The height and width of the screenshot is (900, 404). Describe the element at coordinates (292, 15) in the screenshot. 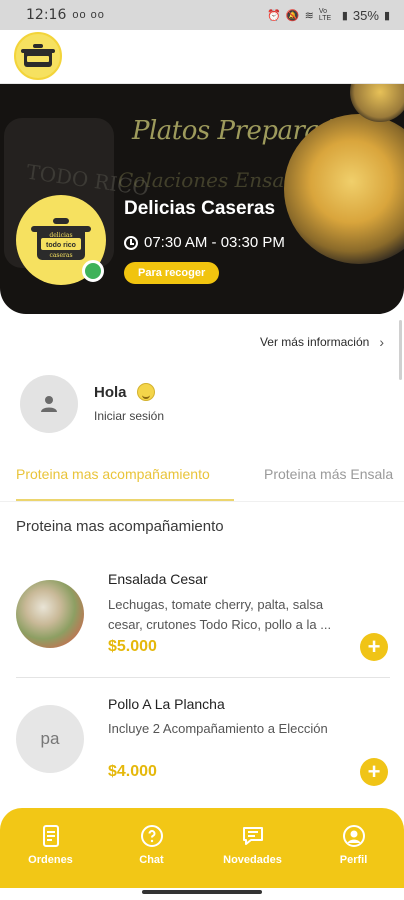

I see `mute-icon: 🔕` at that location.